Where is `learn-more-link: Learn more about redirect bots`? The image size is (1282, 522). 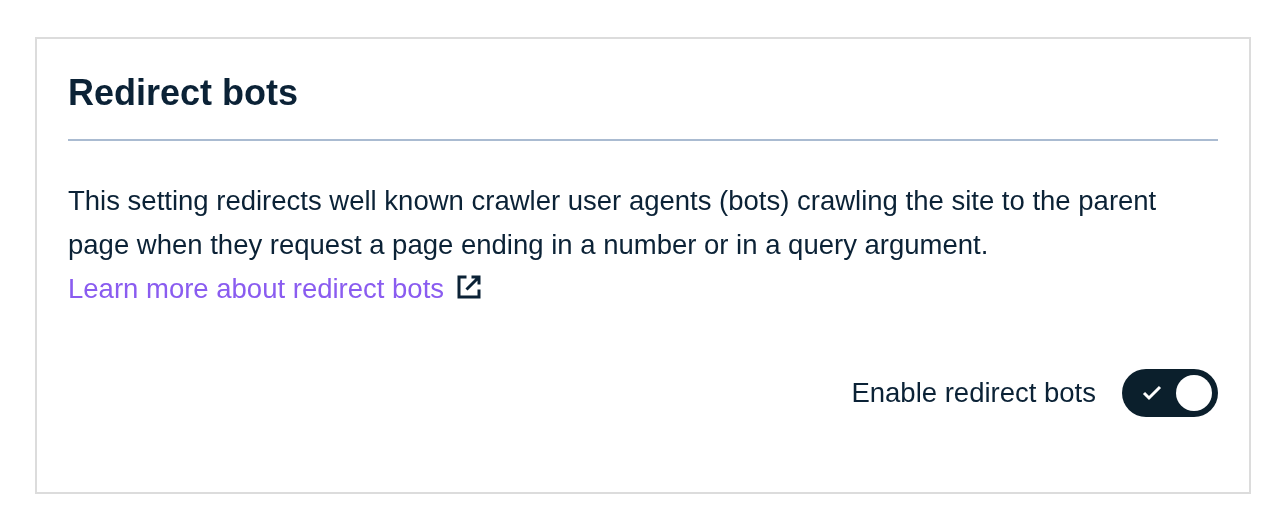
learn-more-link: Learn more about redirect bots is located at coordinates (256, 288).